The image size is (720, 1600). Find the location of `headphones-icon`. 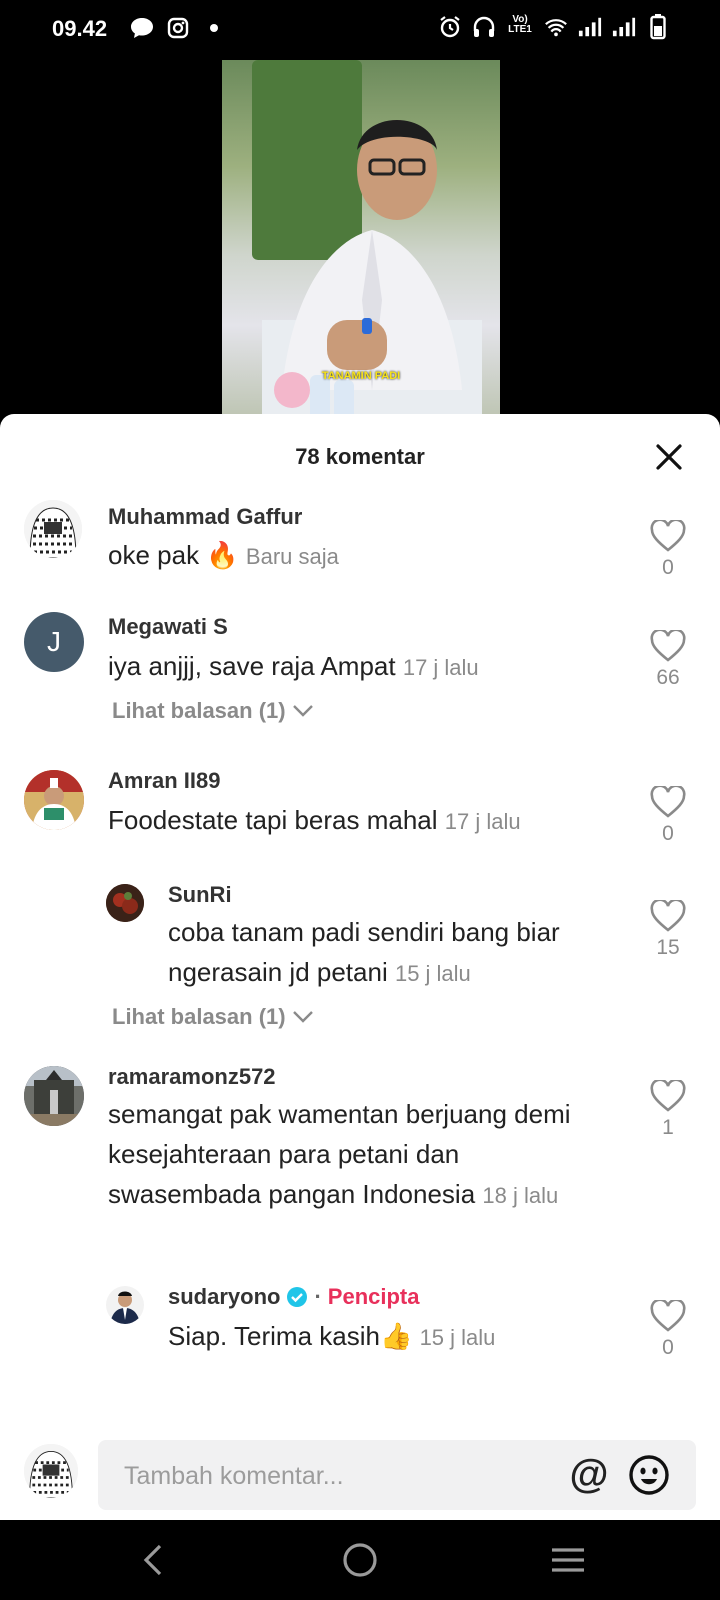

headphones-icon is located at coordinates (484, 27).